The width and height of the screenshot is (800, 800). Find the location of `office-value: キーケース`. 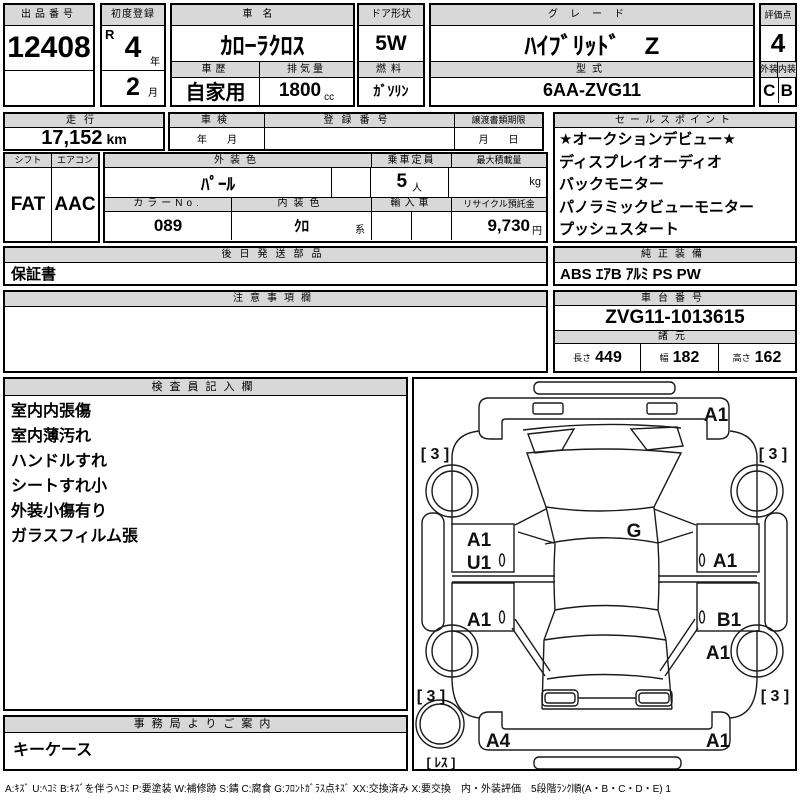

office-value: キーケース is located at coordinates (53, 750).